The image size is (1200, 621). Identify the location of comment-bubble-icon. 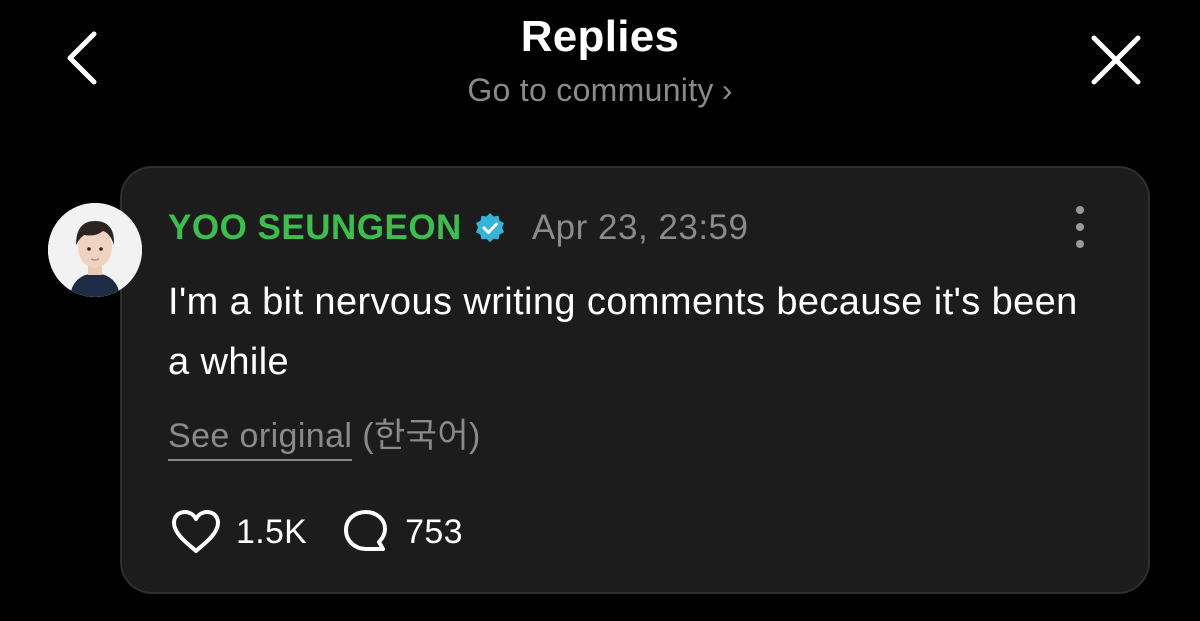
(366, 530).